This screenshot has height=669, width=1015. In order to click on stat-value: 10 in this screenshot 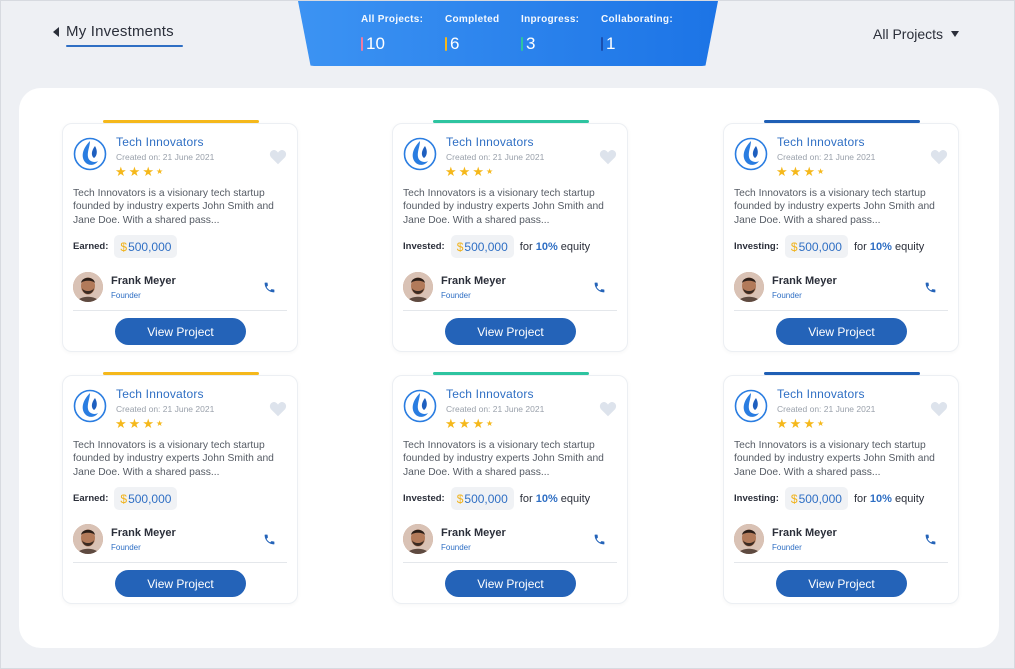, I will do `click(375, 43)`.